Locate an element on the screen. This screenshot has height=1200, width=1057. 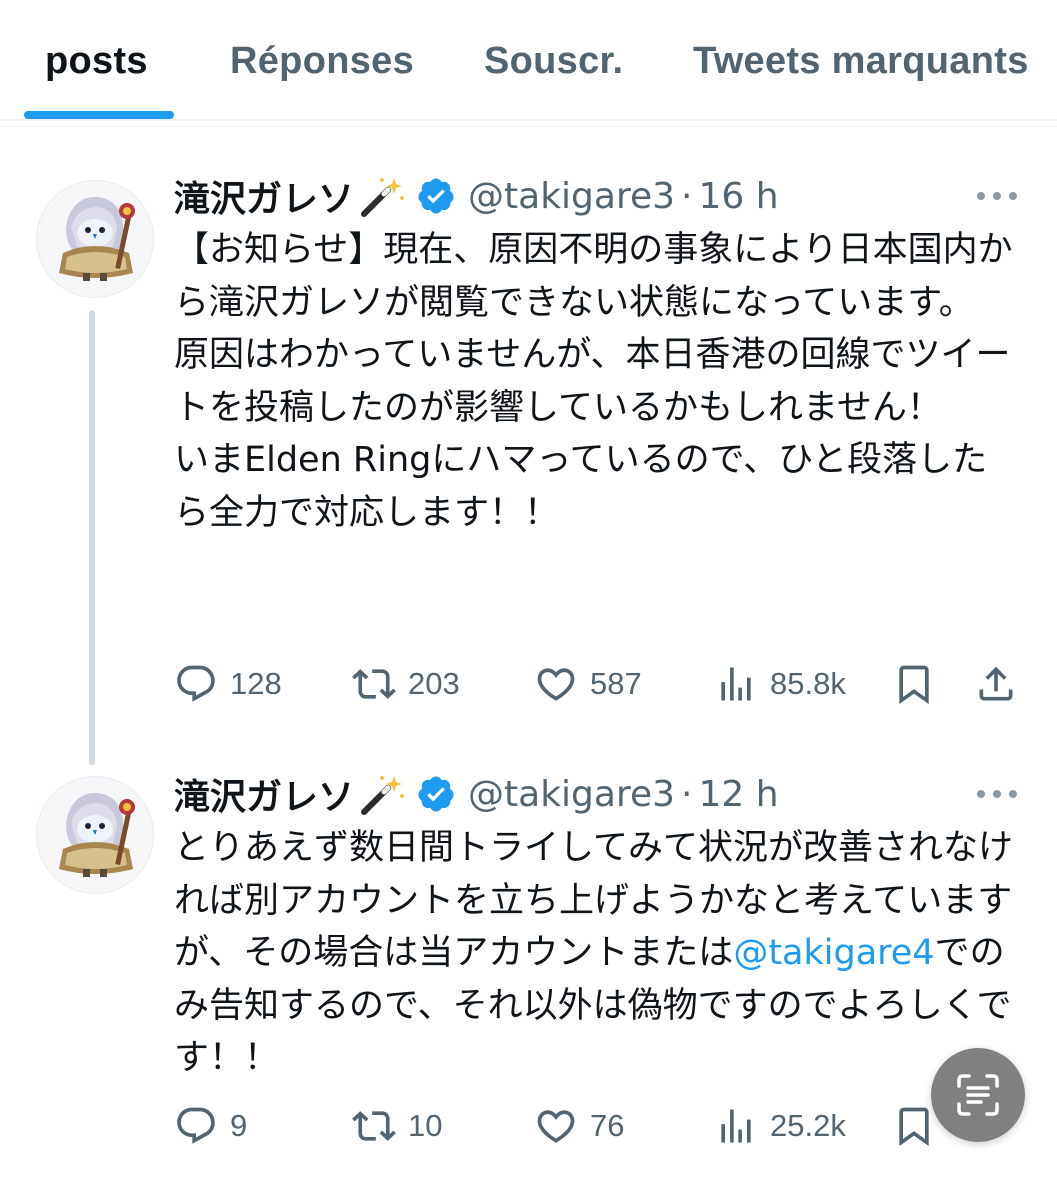
active-tab-indicator is located at coordinates (99, 115).